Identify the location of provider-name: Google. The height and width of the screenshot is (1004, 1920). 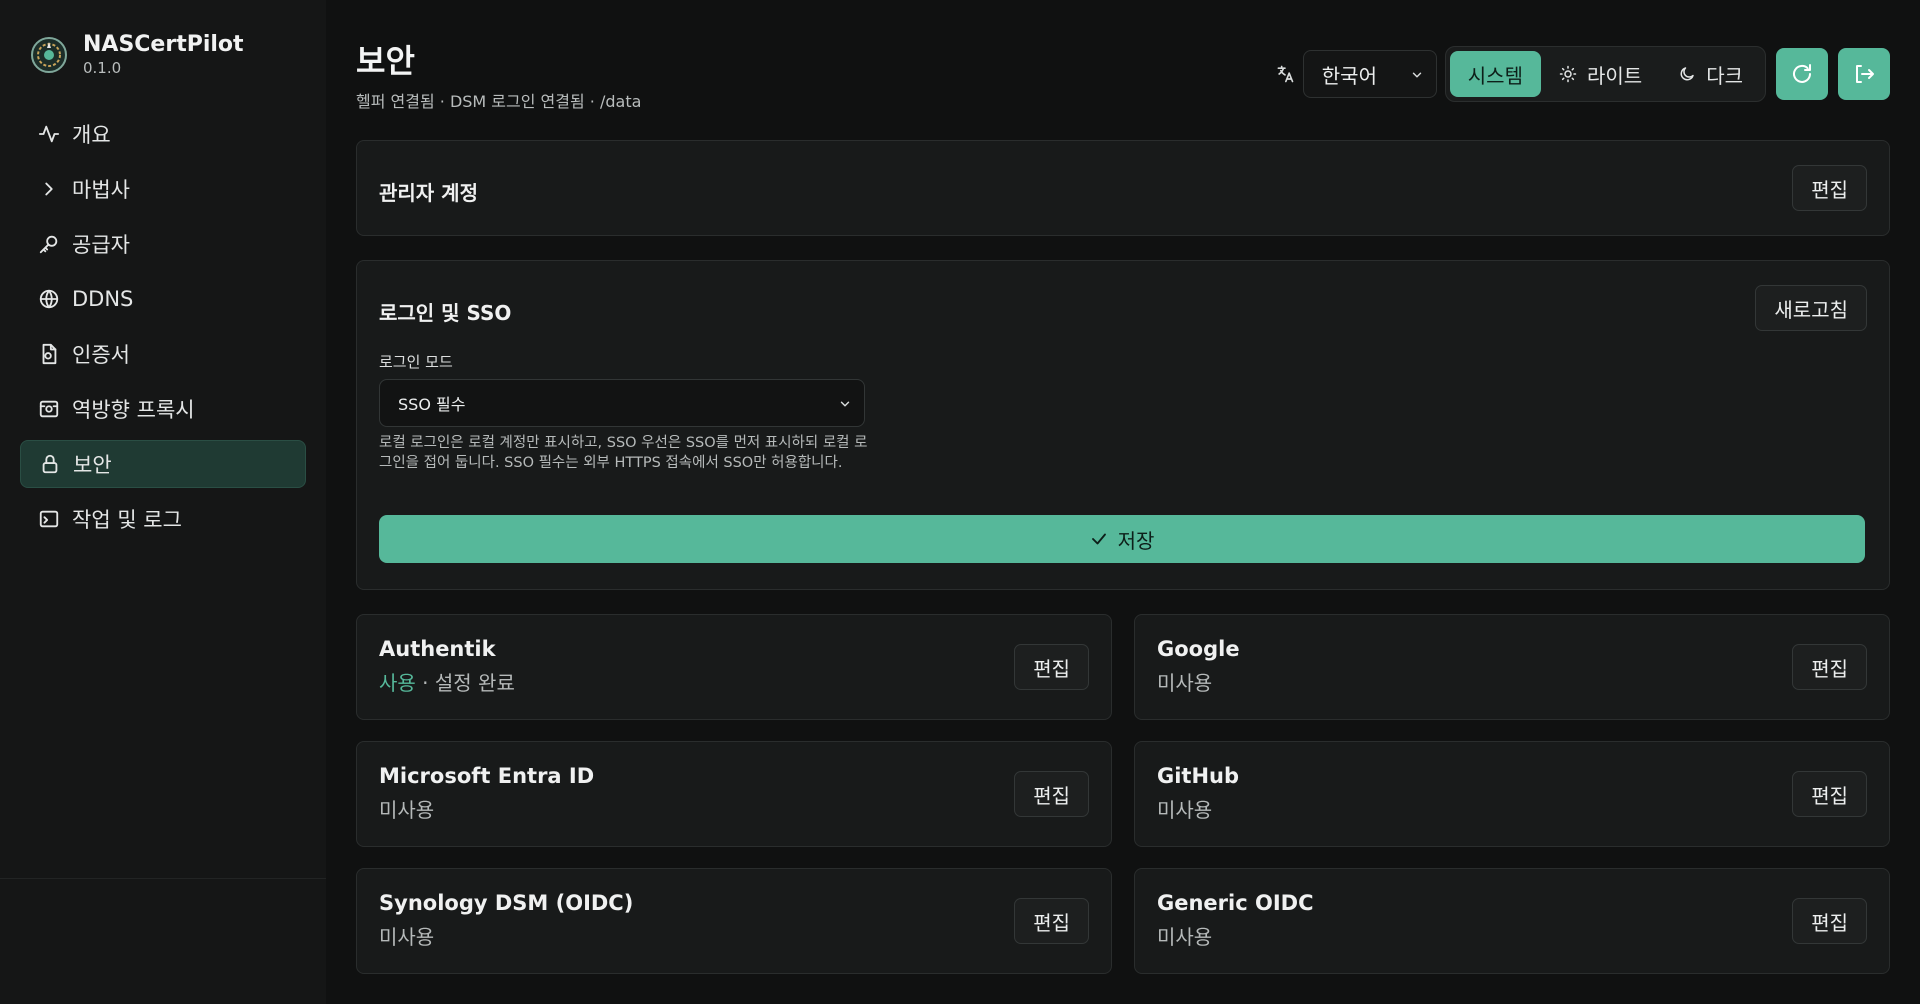
(1198, 649).